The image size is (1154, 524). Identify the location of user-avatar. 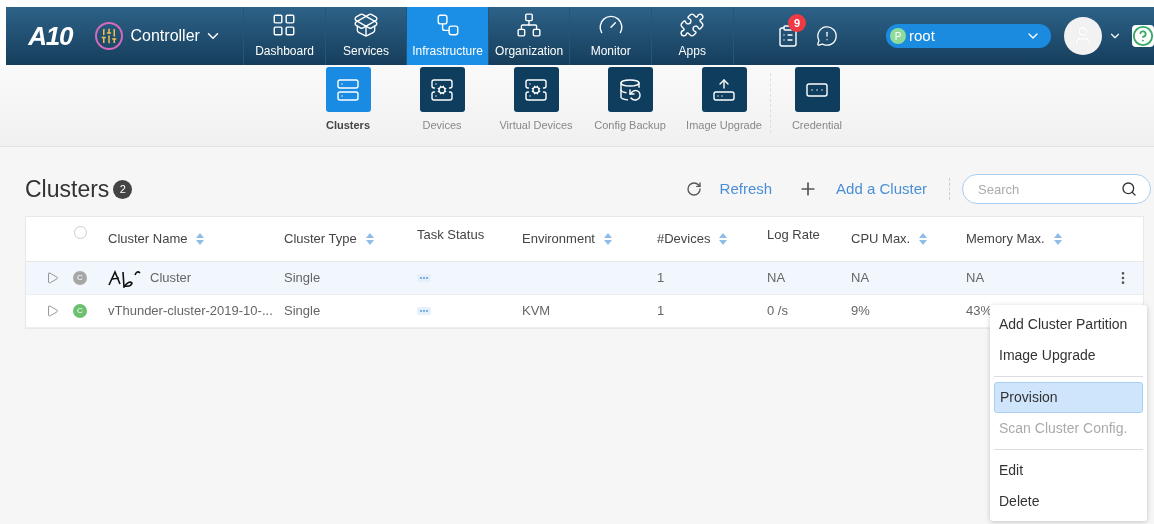
(1083, 36).